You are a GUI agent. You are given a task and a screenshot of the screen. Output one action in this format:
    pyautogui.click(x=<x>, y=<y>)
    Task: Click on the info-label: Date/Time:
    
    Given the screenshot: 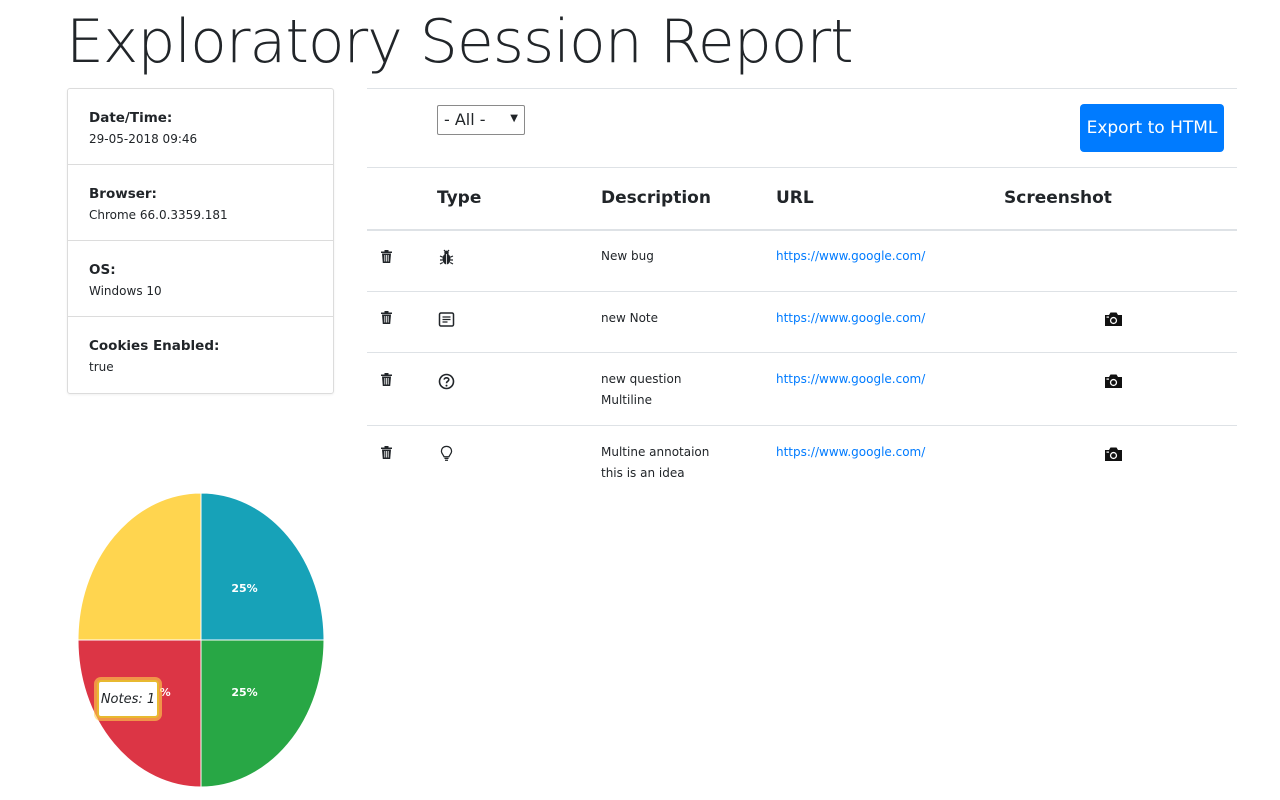 What is the action you would take?
    pyautogui.click(x=131, y=118)
    